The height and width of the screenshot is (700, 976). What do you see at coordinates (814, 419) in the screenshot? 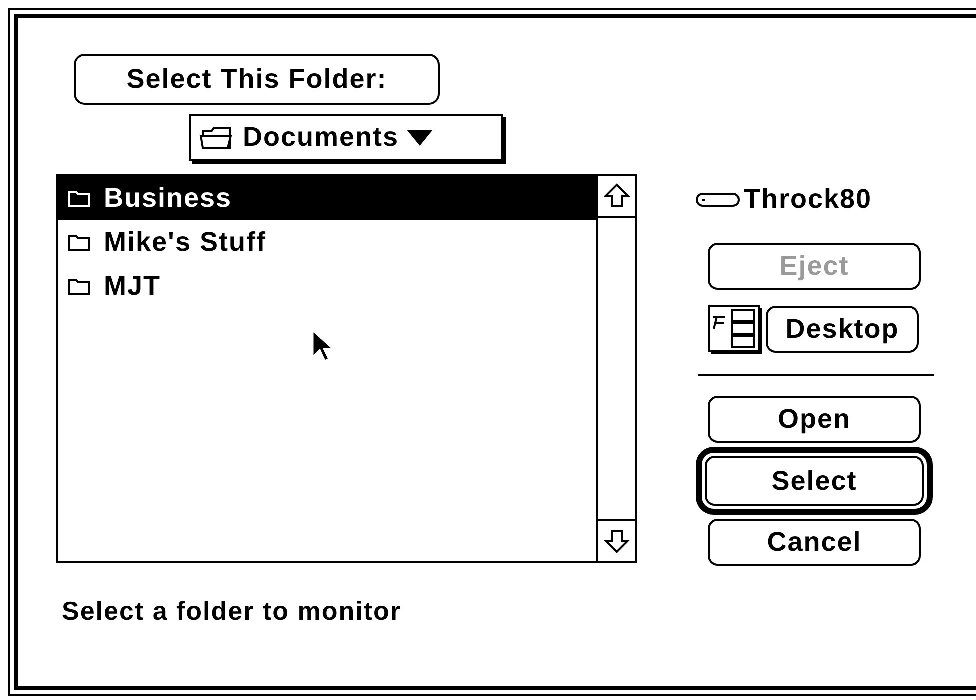
I see `action-button: Open` at bounding box center [814, 419].